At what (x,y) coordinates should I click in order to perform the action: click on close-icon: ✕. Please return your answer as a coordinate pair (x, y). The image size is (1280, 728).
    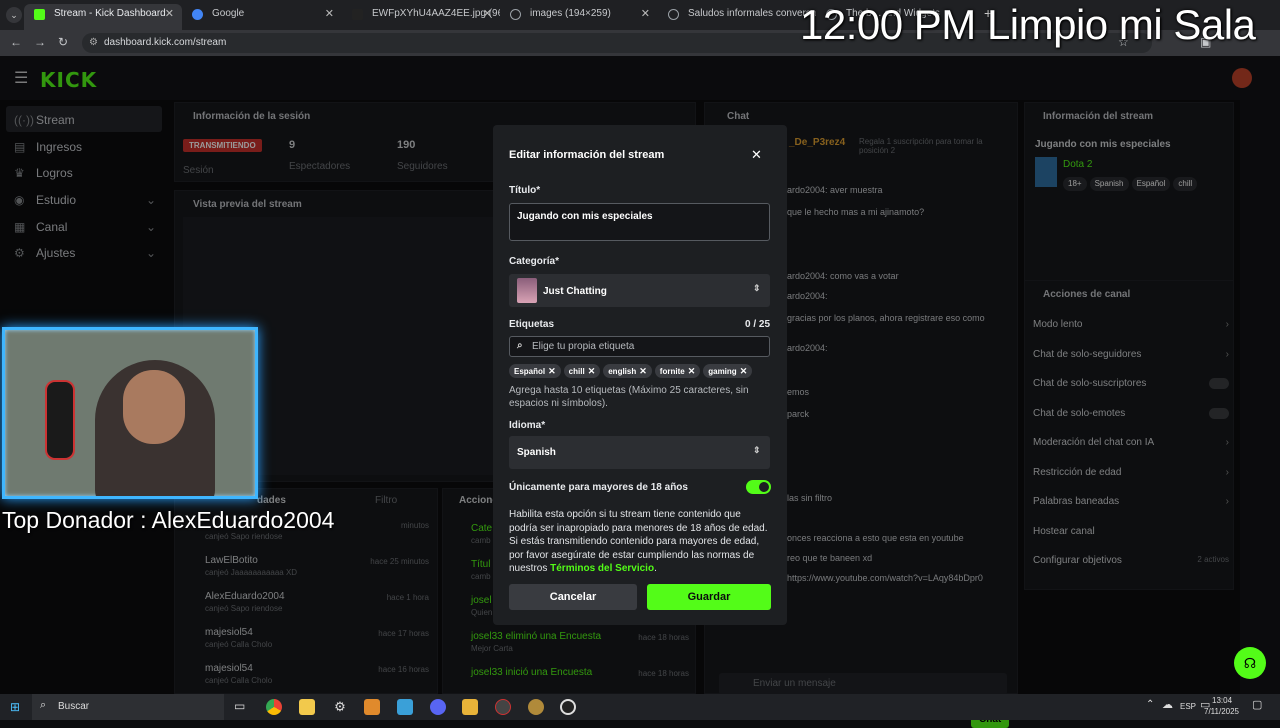
    Looking at the image, I should click on (756, 155).